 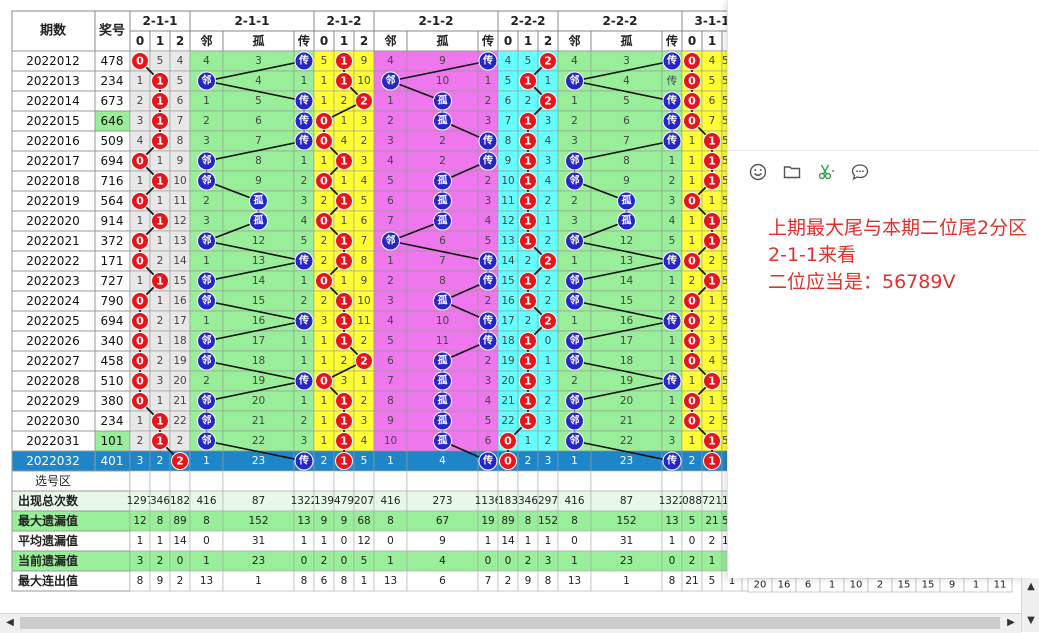 I want to click on miss-value: 22, so click(x=258, y=441).